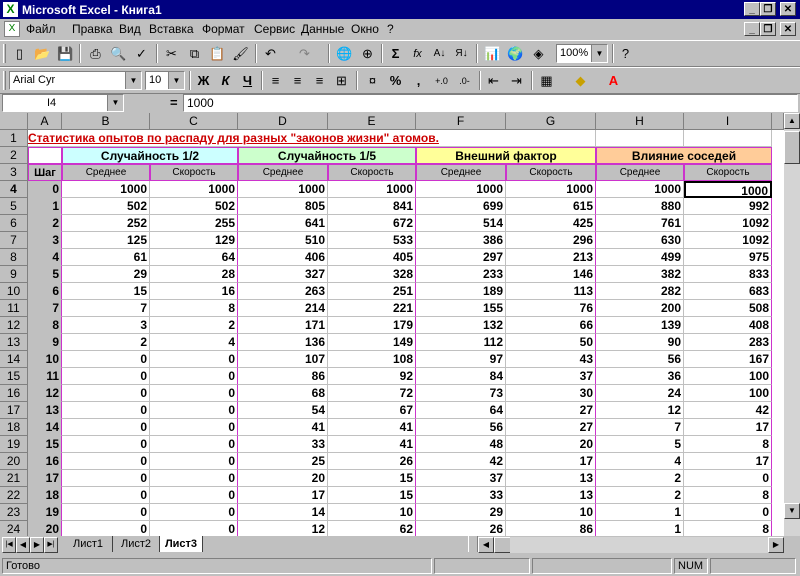 This screenshot has height=576, width=800. What do you see at coordinates (551, 325) in the screenshot?
I see `data-cell: 66` at bounding box center [551, 325].